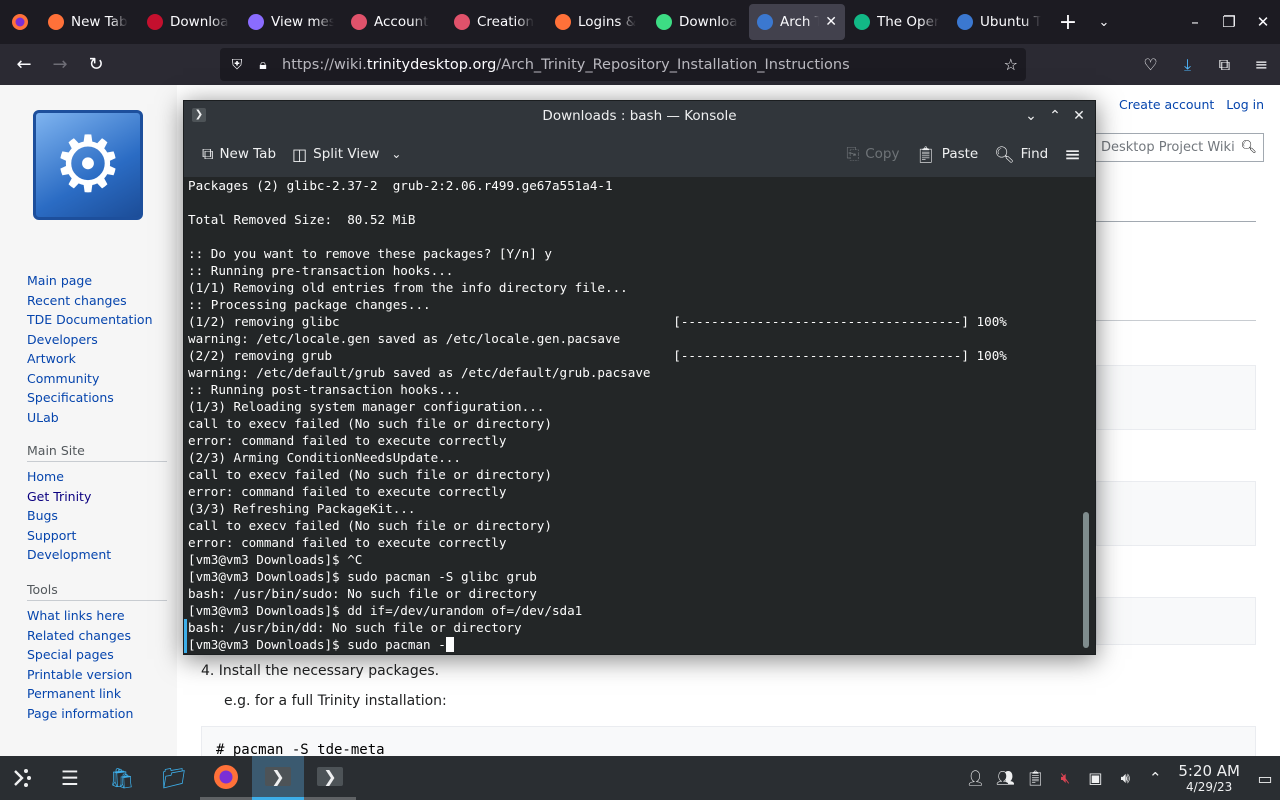  I want to click on list-all-tabs-button: ⌄, so click(1104, 22).